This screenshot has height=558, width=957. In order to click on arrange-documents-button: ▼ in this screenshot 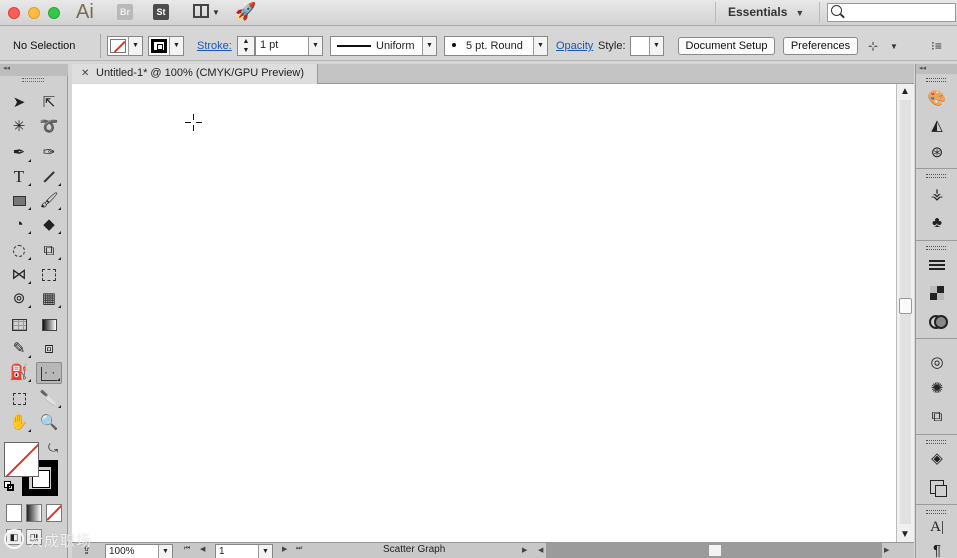, I will do `click(207, 12)`.